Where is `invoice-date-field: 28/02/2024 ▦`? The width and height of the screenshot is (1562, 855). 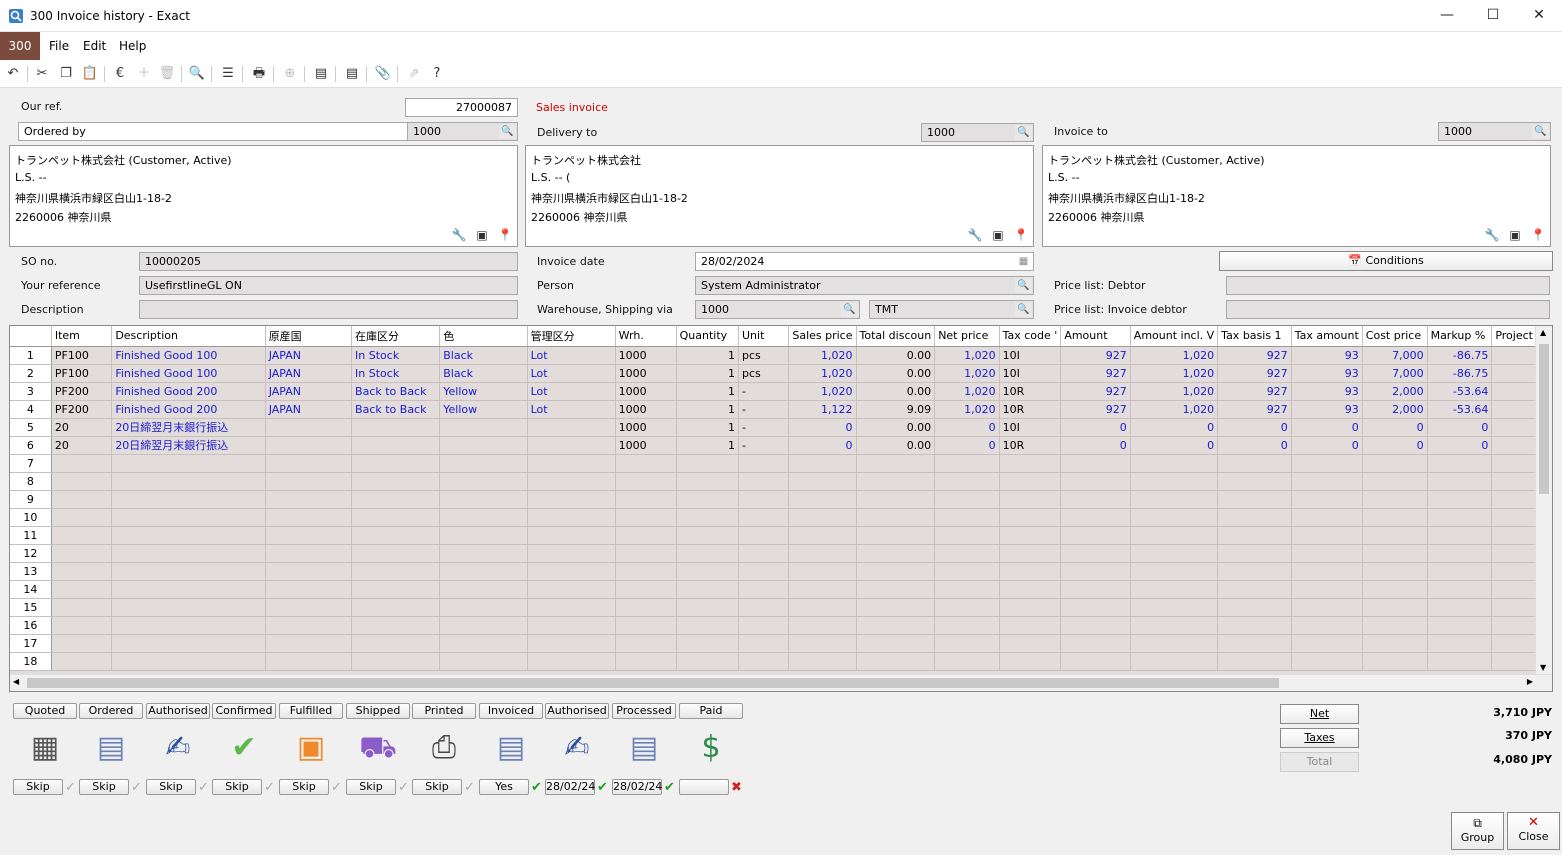
invoice-date-field: 28/02/2024 ▦ is located at coordinates (864, 261).